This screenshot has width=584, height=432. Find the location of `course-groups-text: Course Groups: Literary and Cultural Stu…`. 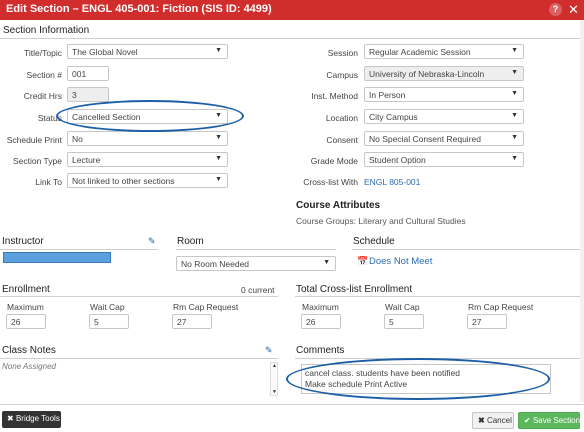

course-groups-text: Course Groups: Literary and Cultural Stu… is located at coordinates (381, 221).